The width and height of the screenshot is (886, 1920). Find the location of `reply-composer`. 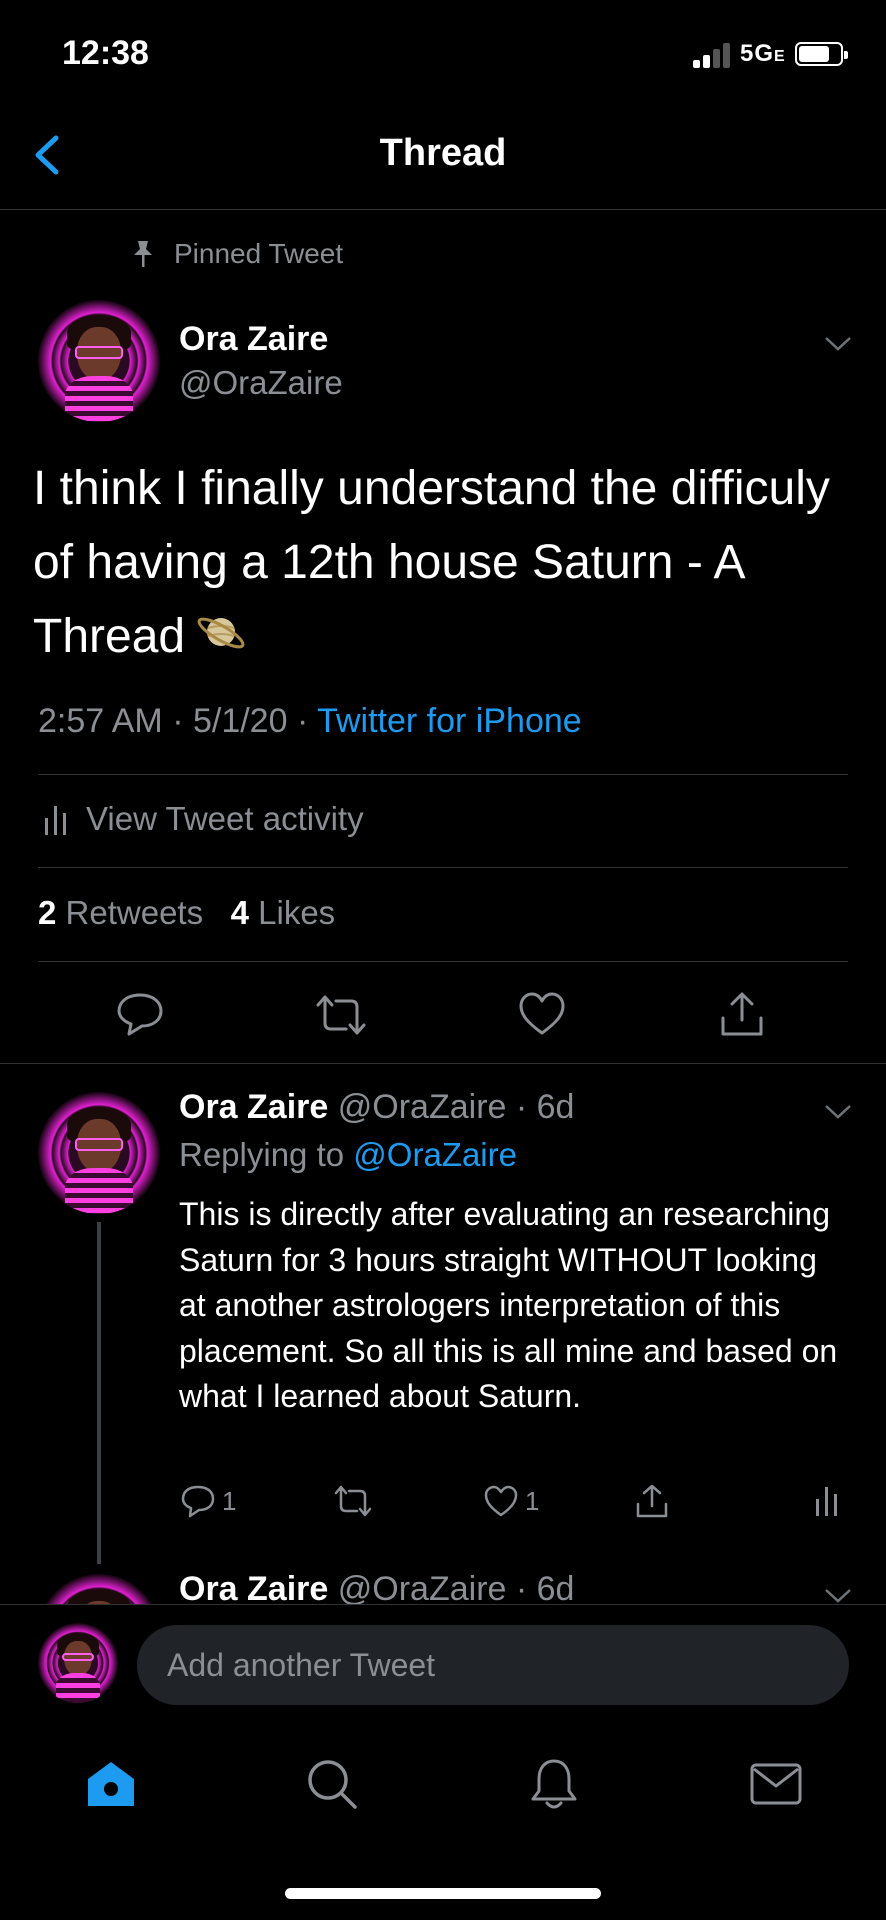

reply-composer is located at coordinates (443, 1660).